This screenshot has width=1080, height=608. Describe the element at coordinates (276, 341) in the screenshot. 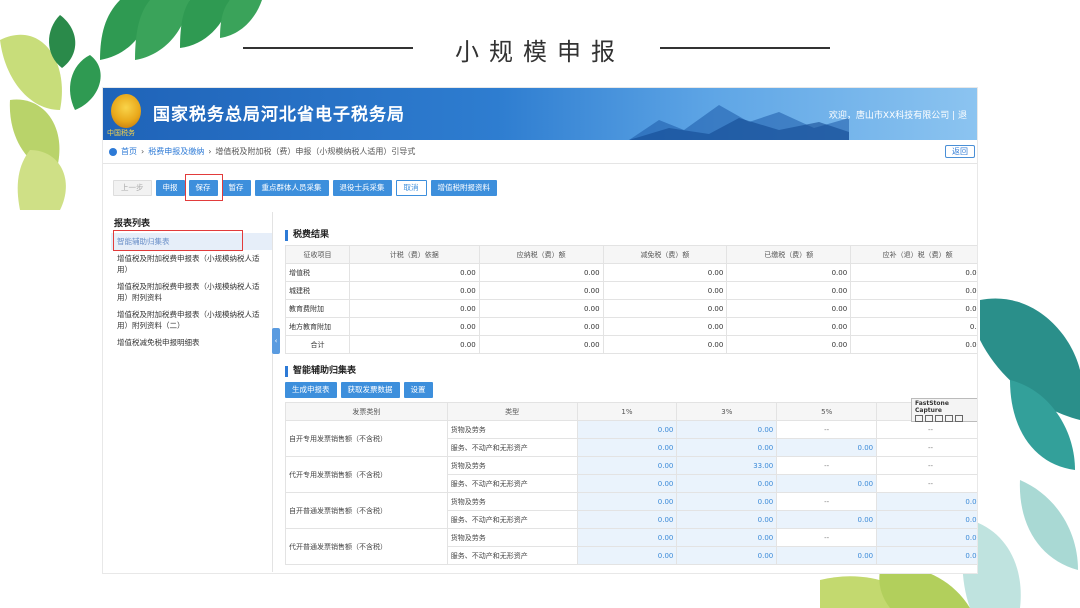

I see `sidebar-collapse-handle: ‹` at that location.